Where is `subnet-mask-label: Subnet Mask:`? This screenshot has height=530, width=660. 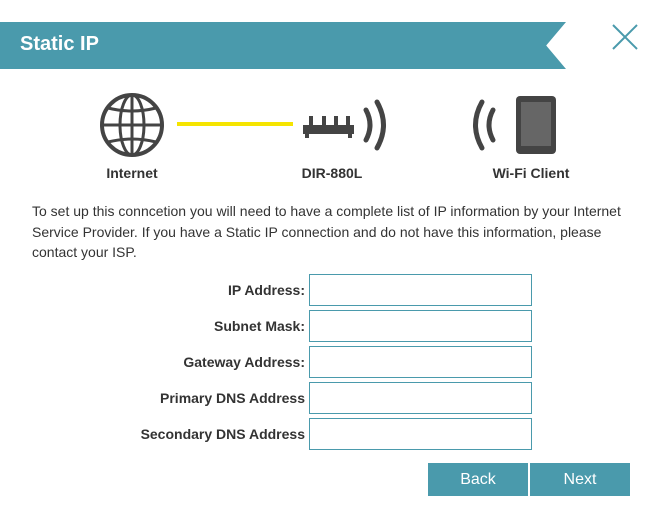 subnet-mask-label: Subnet Mask: is located at coordinates (259, 326).